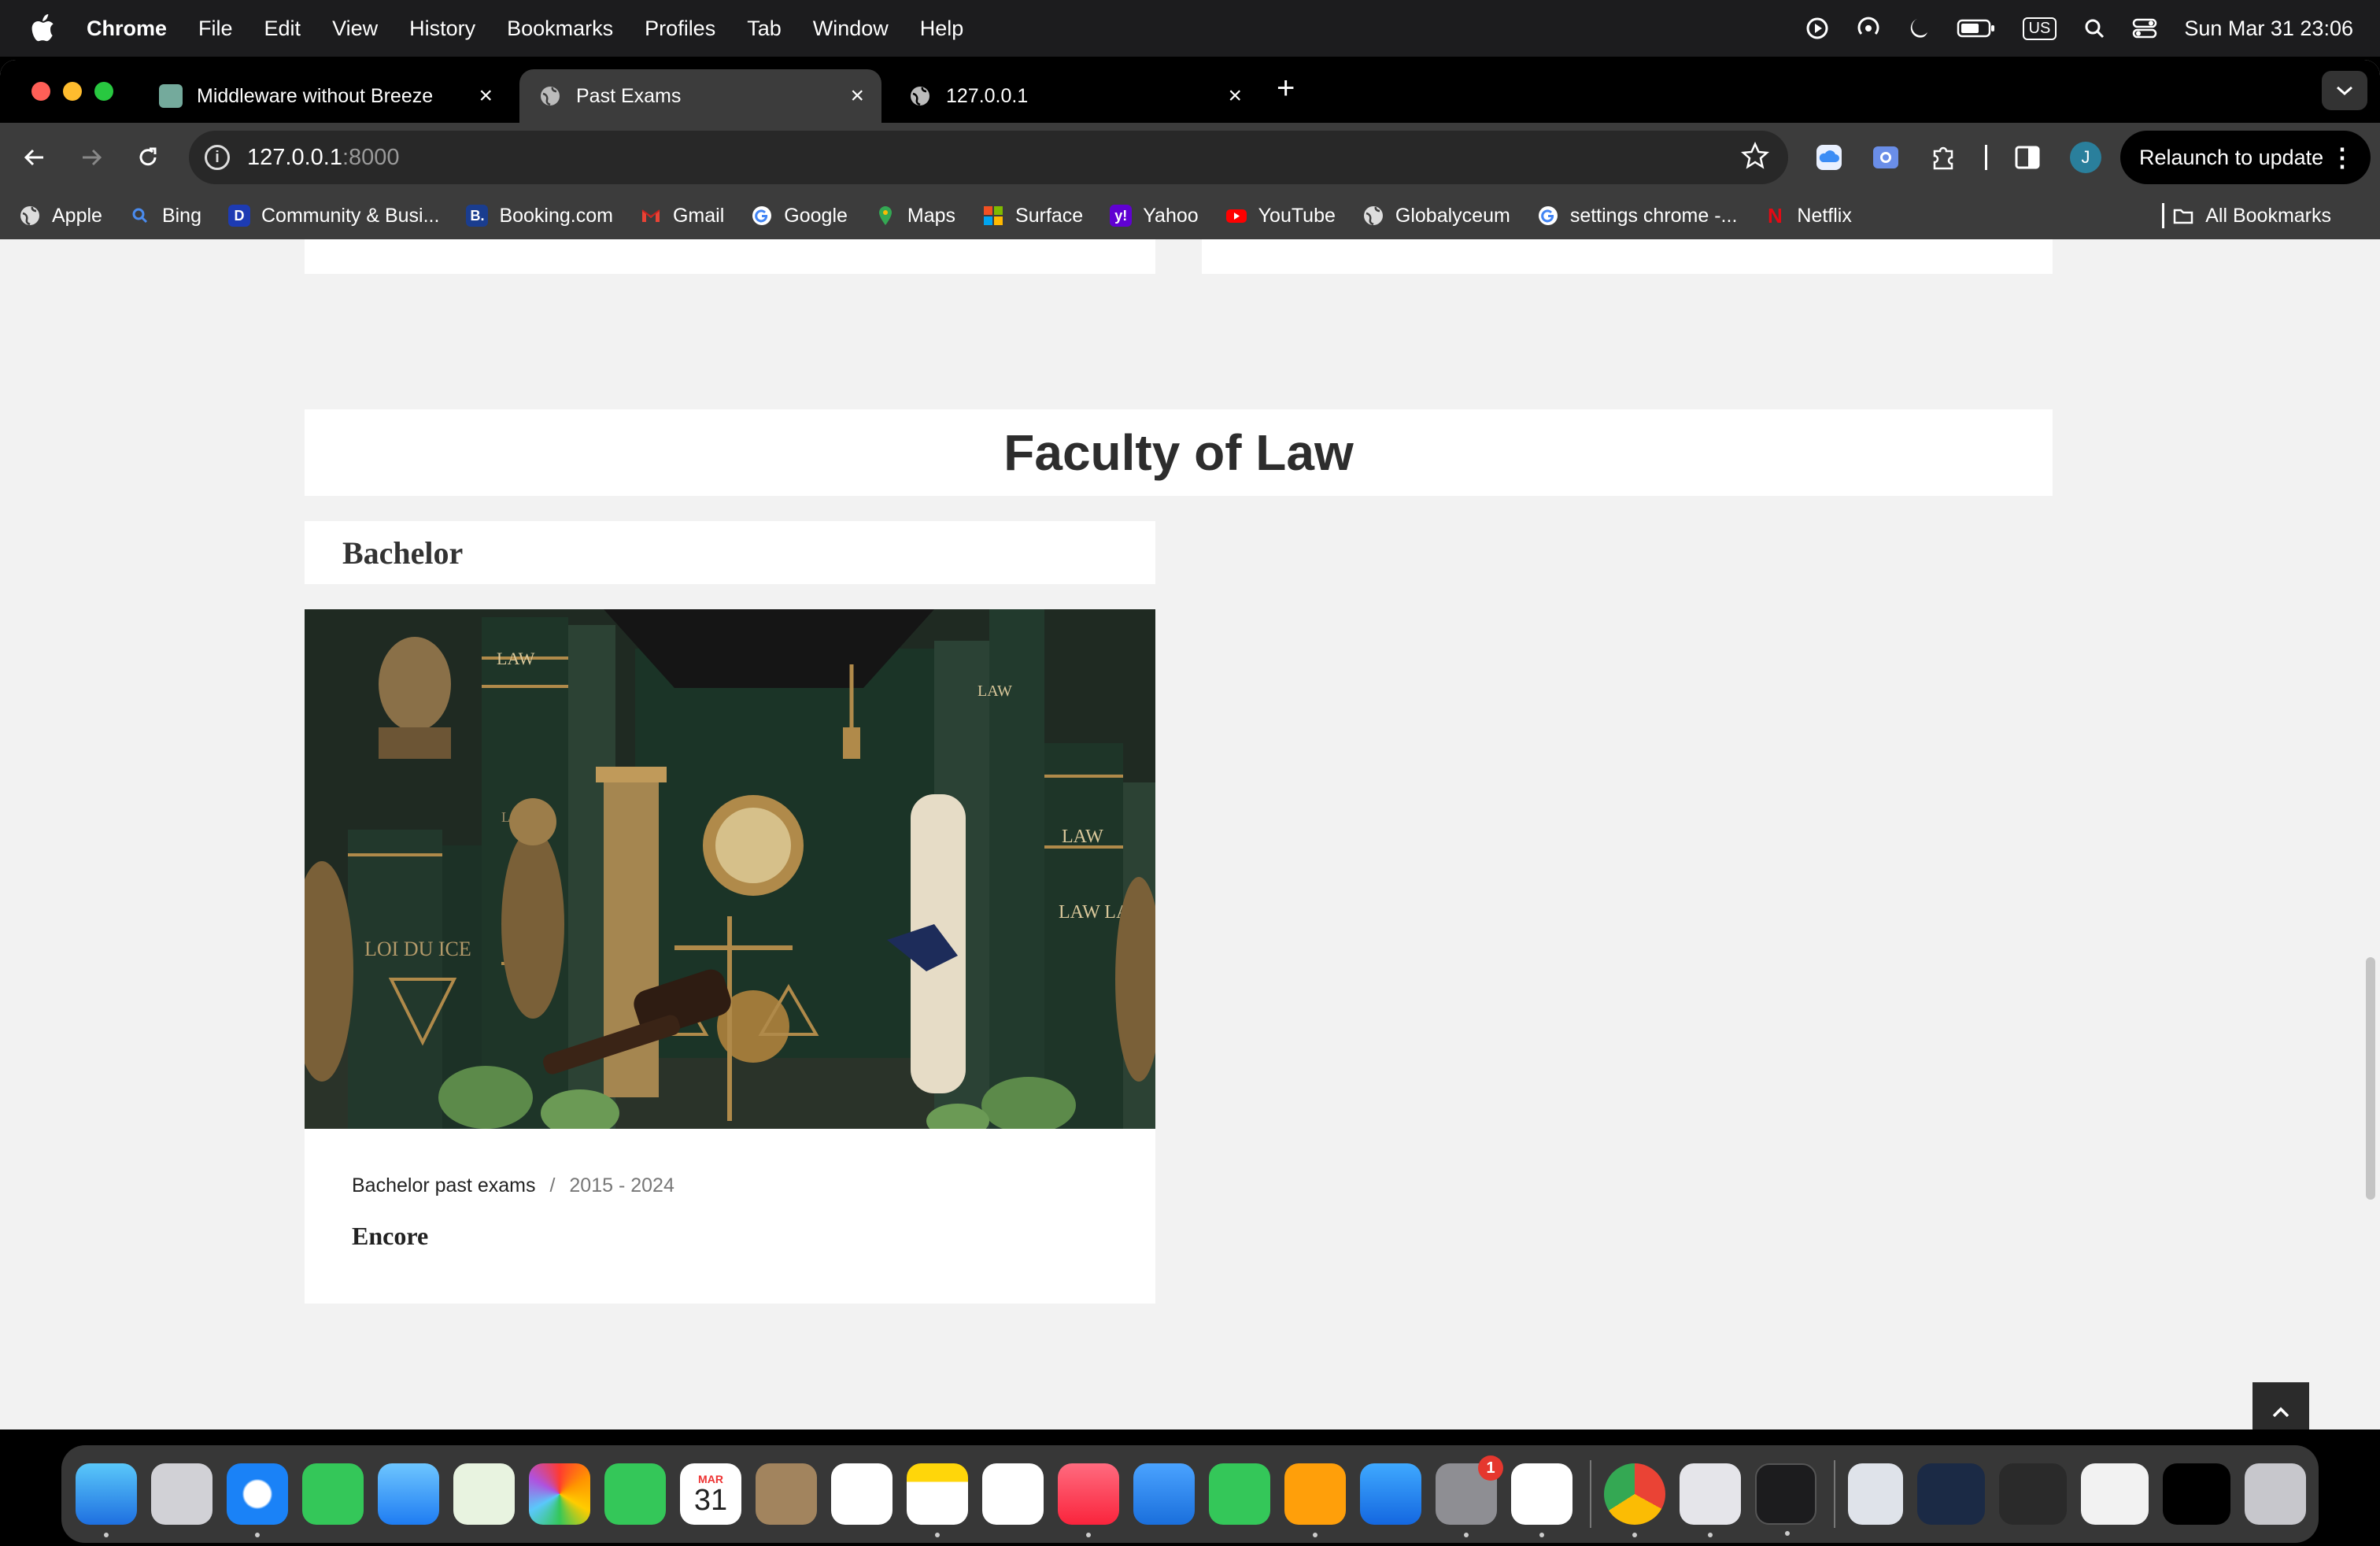 The height and width of the screenshot is (1546, 2380). I want to click on app-store-icon, so click(1390, 1494).